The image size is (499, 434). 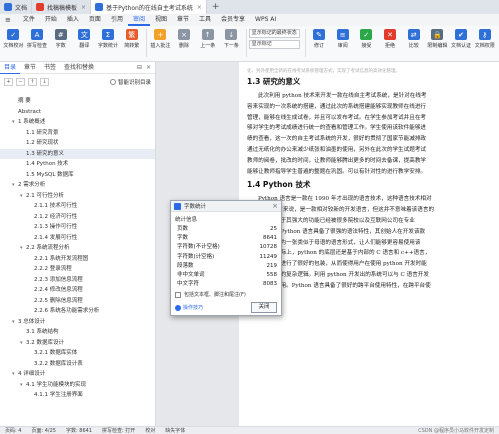 I want to click on menu-item: 文件, so click(x=29, y=20).